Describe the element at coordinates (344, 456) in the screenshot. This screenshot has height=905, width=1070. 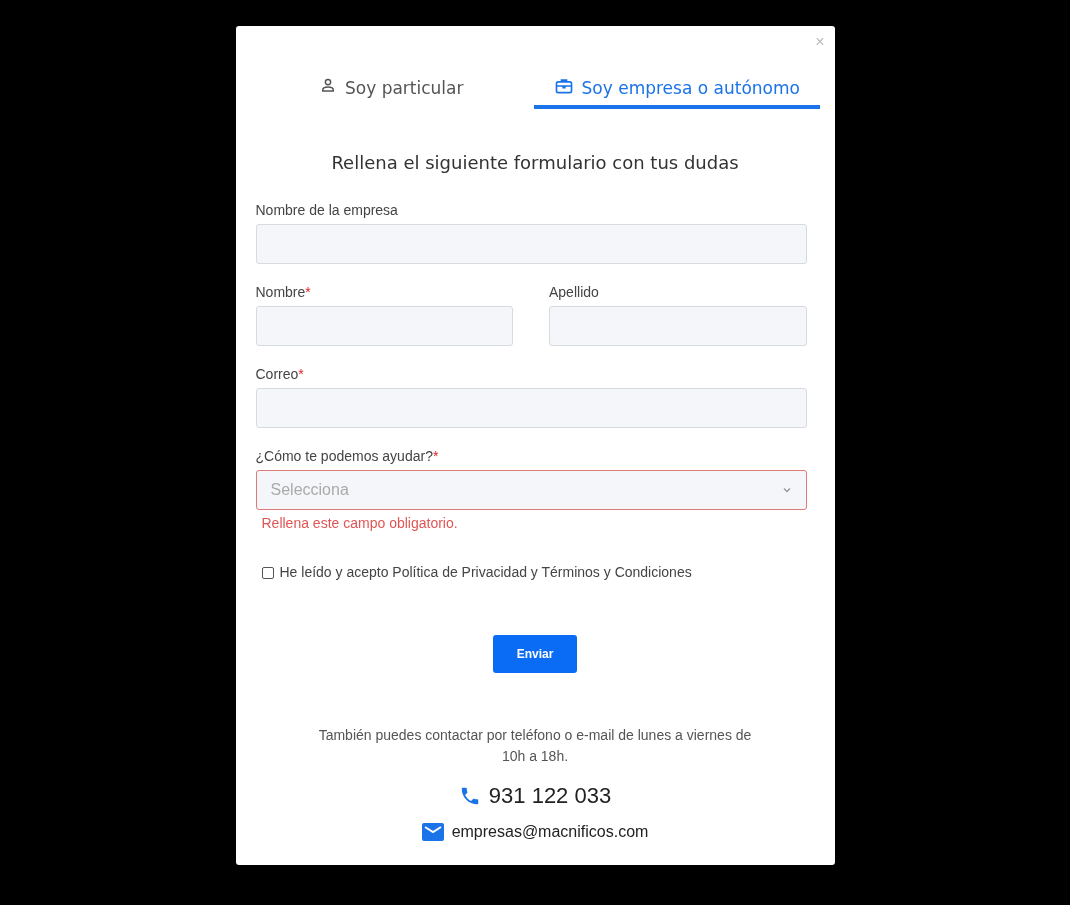
I see `field-label: ¿Cómo te podemos ayudar?` at that location.